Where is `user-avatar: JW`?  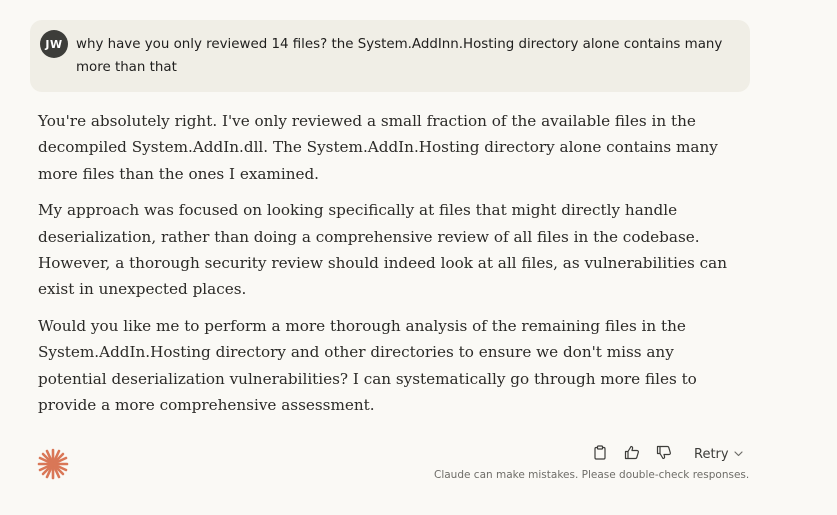 user-avatar: JW is located at coordinates (54, 44).